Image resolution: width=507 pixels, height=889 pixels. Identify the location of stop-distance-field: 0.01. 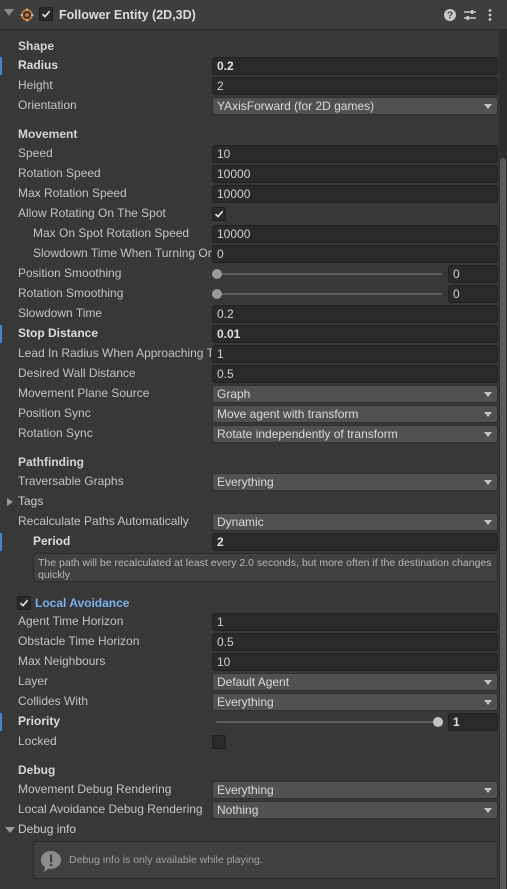
(355, 334).